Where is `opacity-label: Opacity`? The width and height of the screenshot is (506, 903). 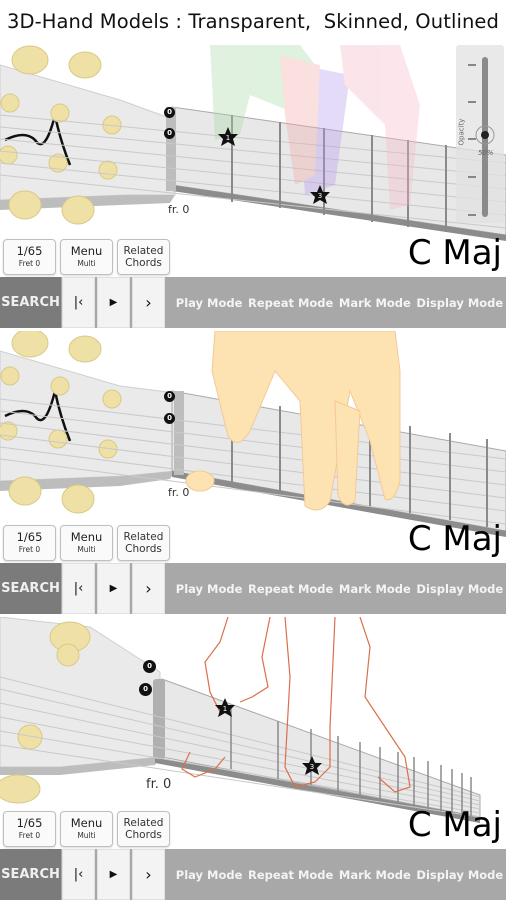
opacity-label: Opacity is located at coordinates (461, 132).